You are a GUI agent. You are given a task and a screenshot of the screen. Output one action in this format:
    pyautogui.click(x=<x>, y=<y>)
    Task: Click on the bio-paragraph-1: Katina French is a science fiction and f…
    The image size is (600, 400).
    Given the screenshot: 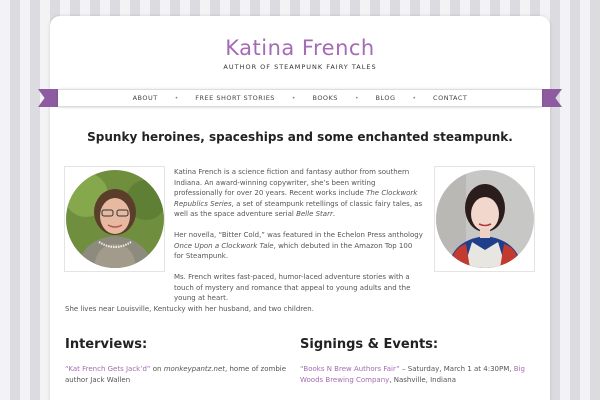 What is the action you would take?
    pyautogui.click(x=299, y=193)
    